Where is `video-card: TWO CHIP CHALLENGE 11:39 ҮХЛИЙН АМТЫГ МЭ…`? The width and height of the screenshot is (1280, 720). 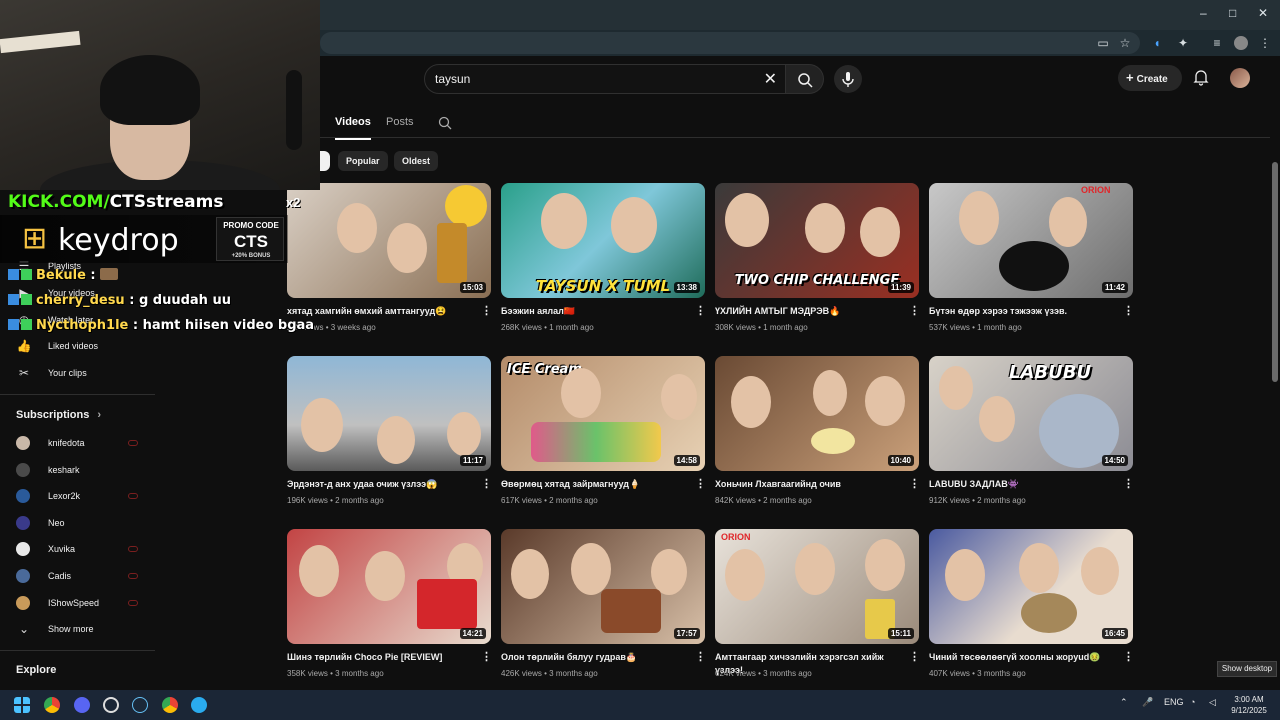
video-card: TWO CHIP CHALLENGE 11:39 ҮХЛИЙН АМТЫГ МЭ… is located at coordinates (817, 263).